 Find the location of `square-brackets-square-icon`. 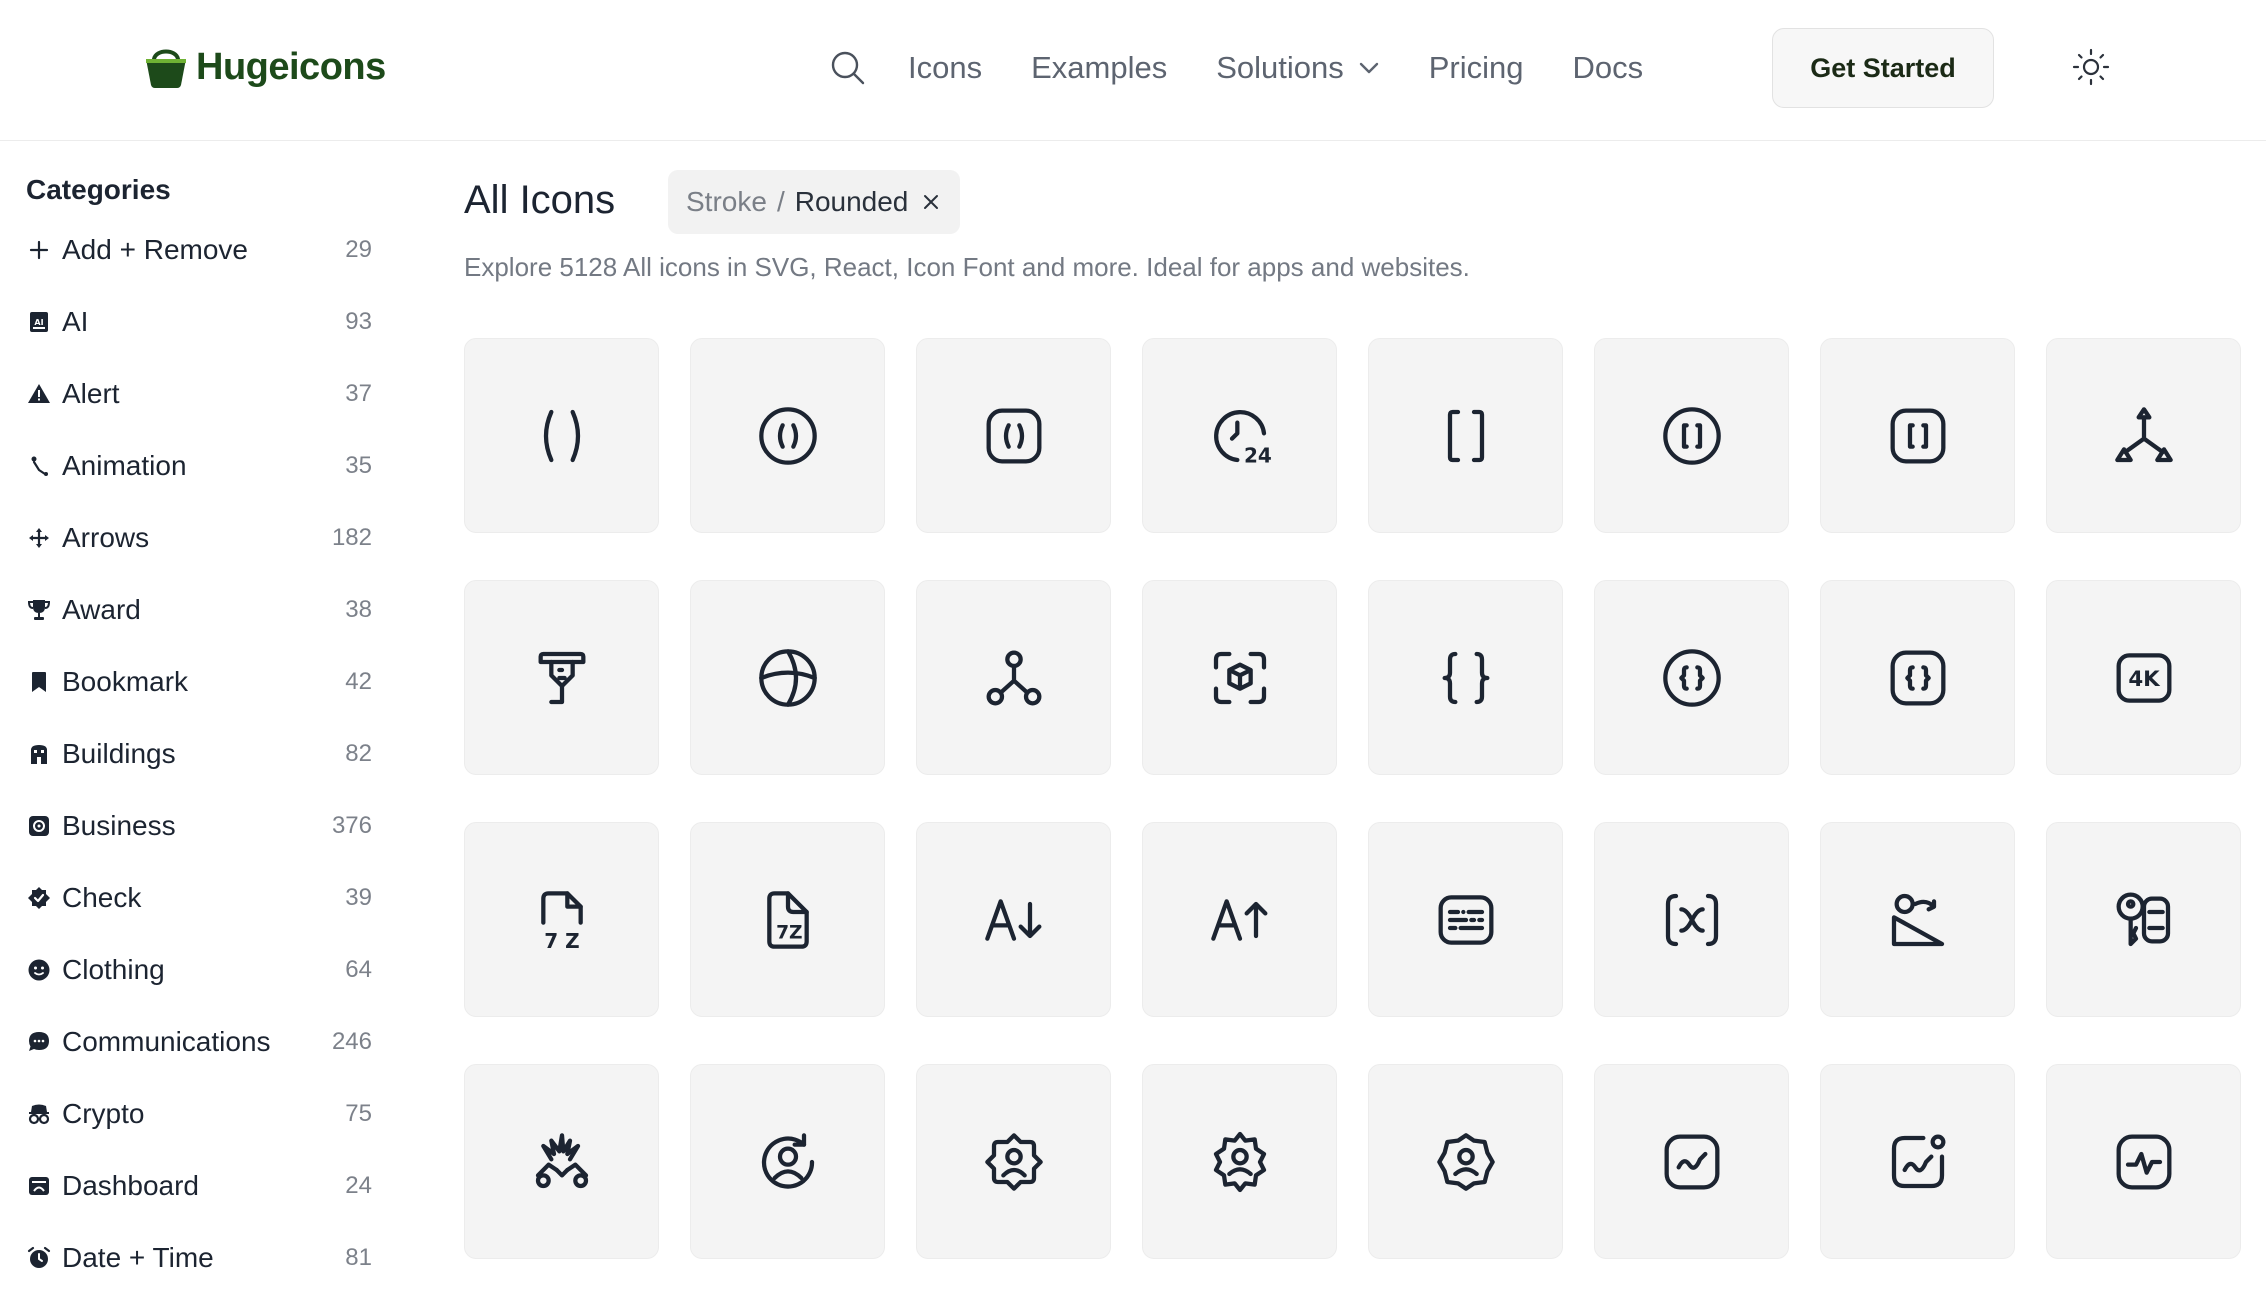

square-brackets-square-icon is located at coordinates (1917, 435).